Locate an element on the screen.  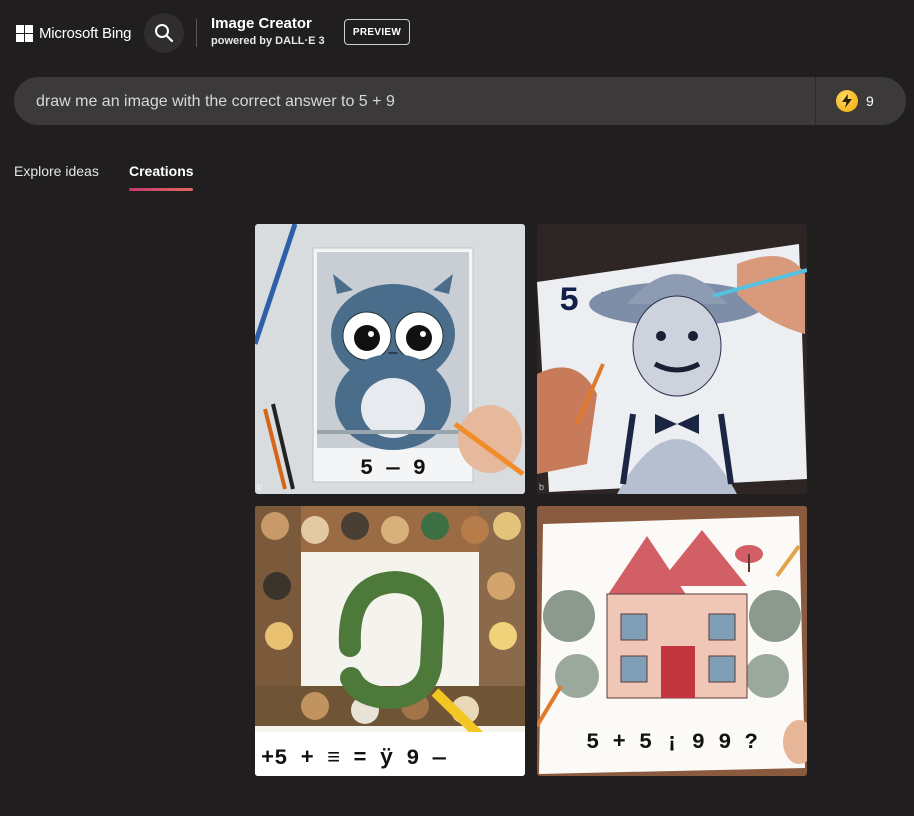
result-image-2: 5 = b is located at coordinates (672, 359).